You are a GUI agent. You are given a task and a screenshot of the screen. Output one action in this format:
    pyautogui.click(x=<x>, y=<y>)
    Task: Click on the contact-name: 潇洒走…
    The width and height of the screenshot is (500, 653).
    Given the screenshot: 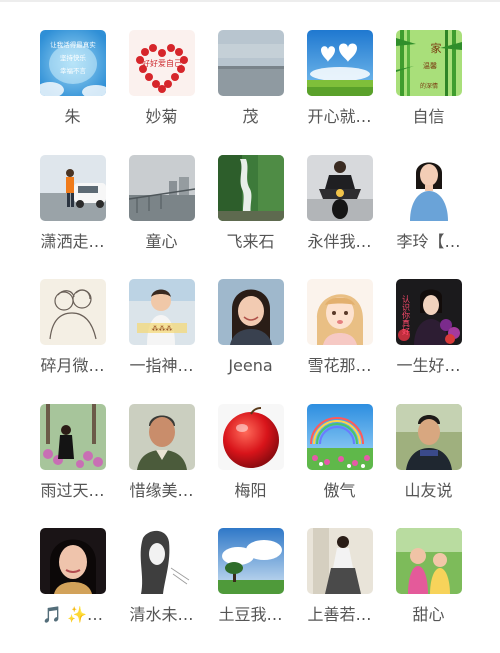 What is the action you would take?
    pyautogui.click(x=73, y=242)
    